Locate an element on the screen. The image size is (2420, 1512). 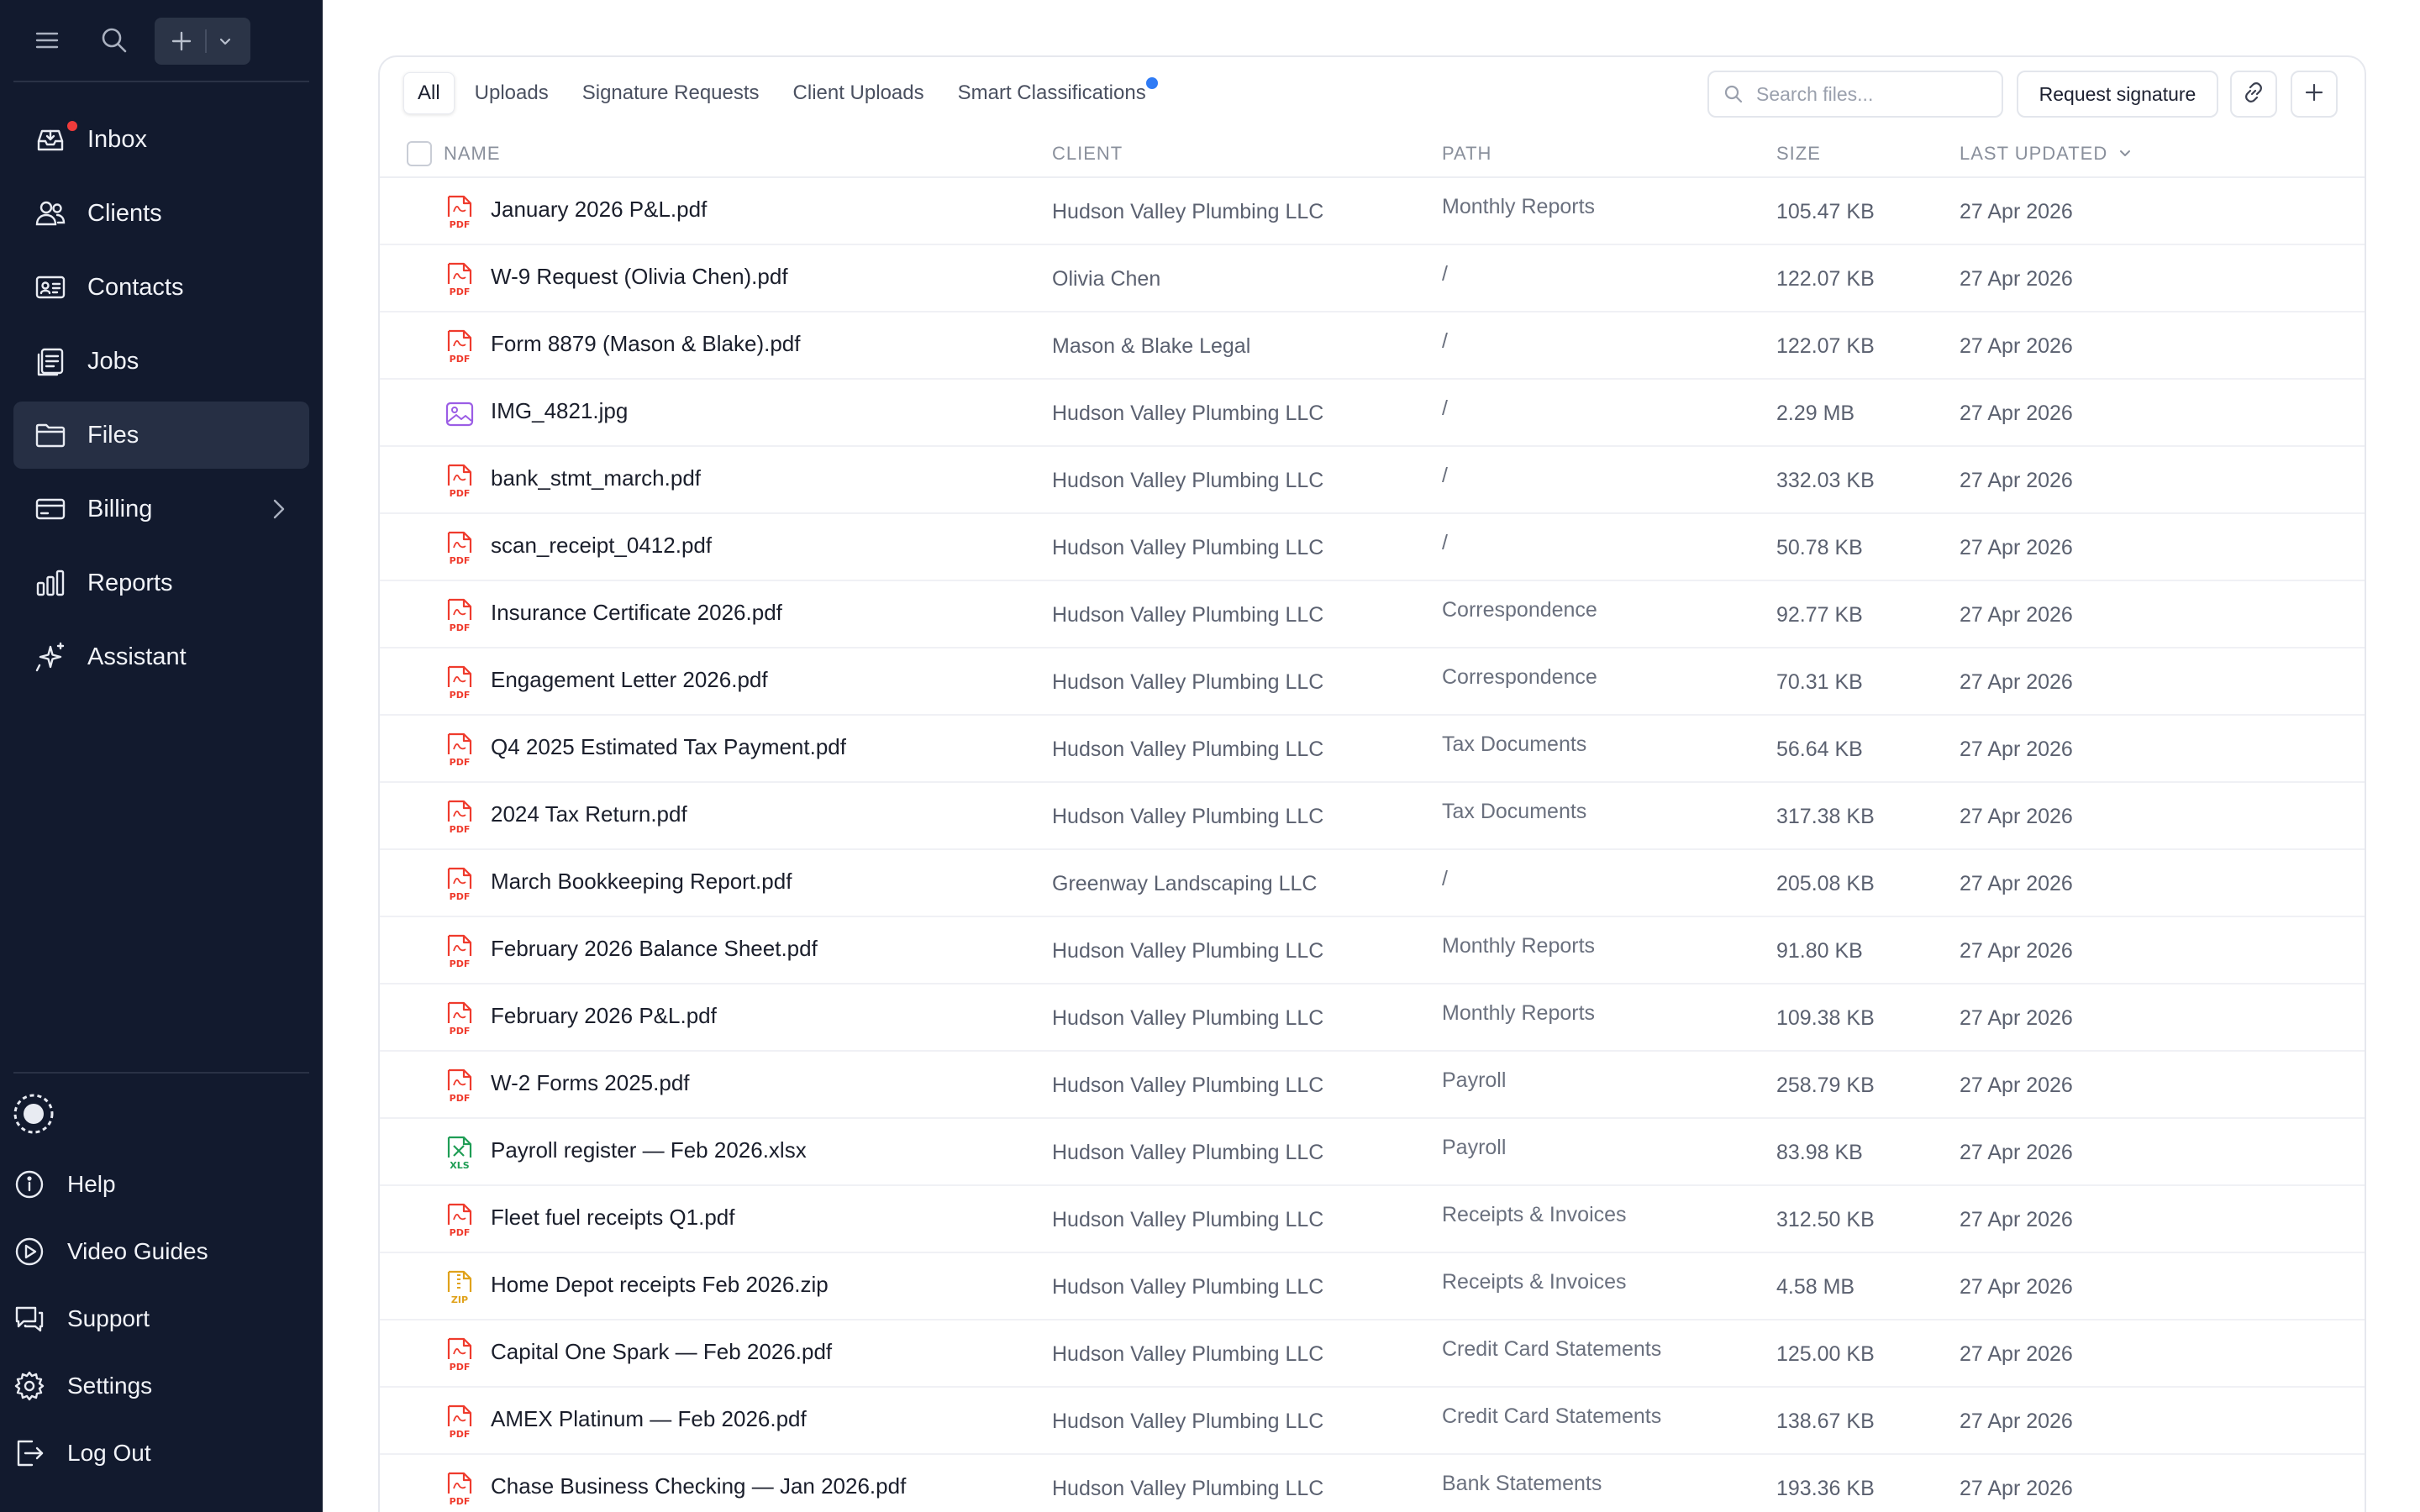
file-name-link: Q4 2025 Estimated Tax Payment.pdf is located at coordinates (668, 747).